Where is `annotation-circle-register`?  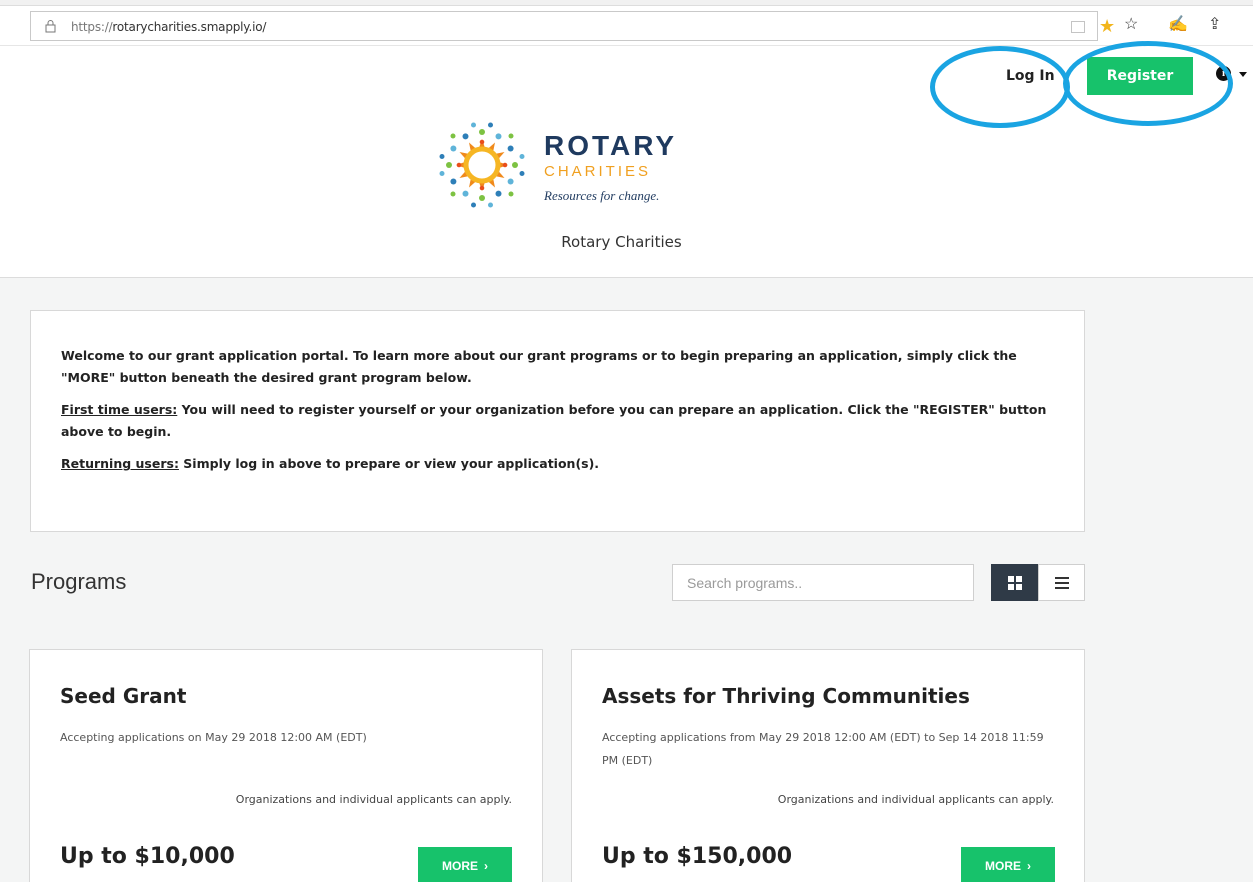
annotation-circle-register is located at coordinates (1148, 83).